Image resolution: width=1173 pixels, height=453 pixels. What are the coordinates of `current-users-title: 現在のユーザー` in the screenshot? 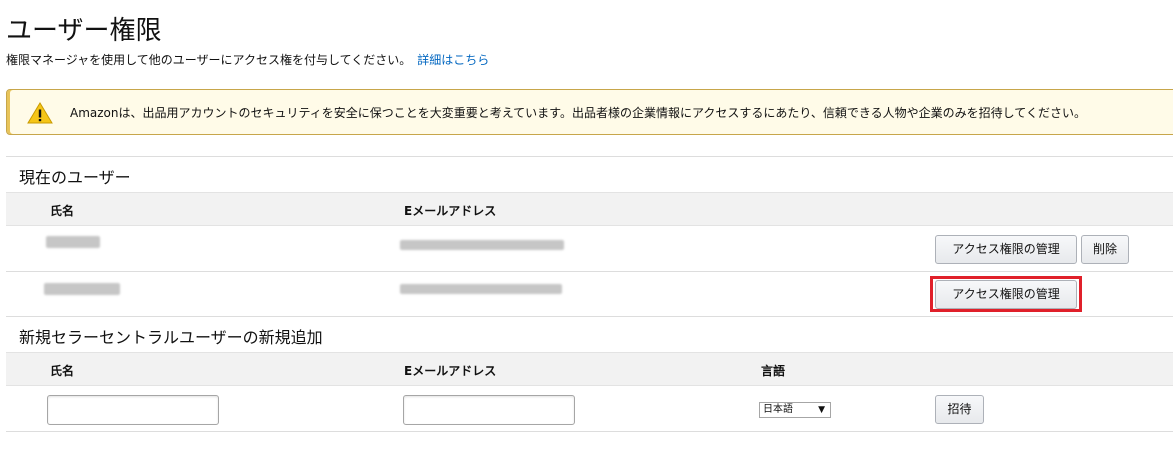 It's located at (75, 177).